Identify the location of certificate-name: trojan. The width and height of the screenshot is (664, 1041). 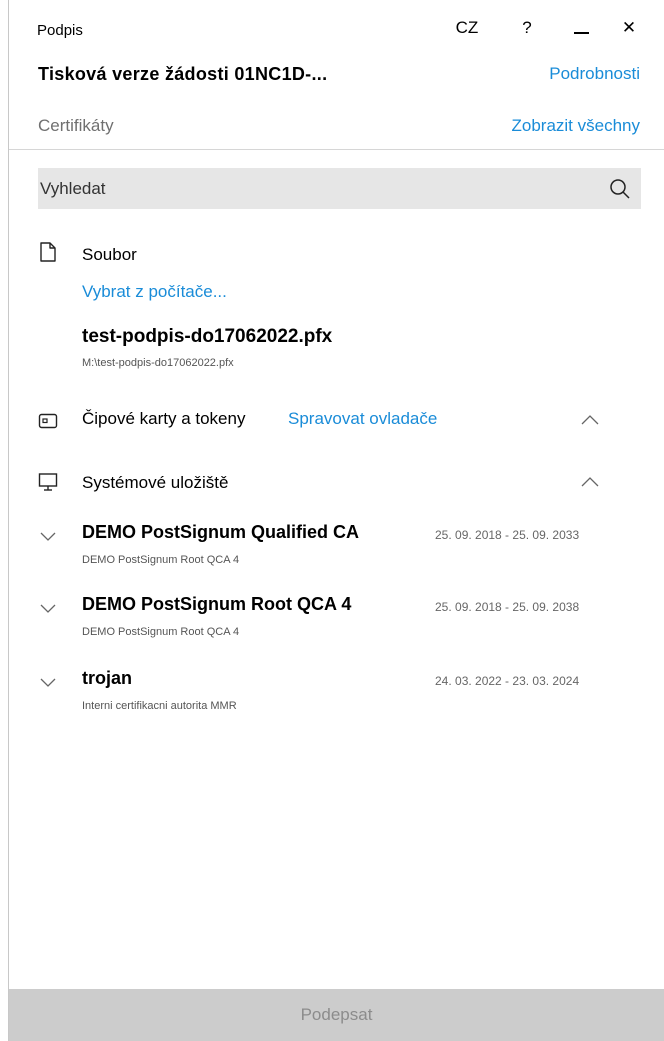
(107, 678).